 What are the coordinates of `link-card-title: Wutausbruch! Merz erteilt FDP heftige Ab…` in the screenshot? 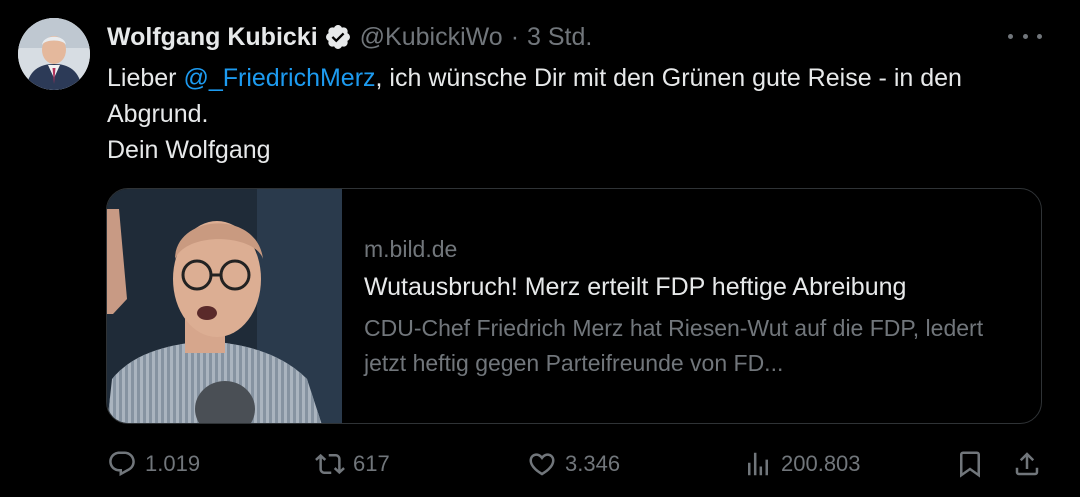 It's located at (635, 287).